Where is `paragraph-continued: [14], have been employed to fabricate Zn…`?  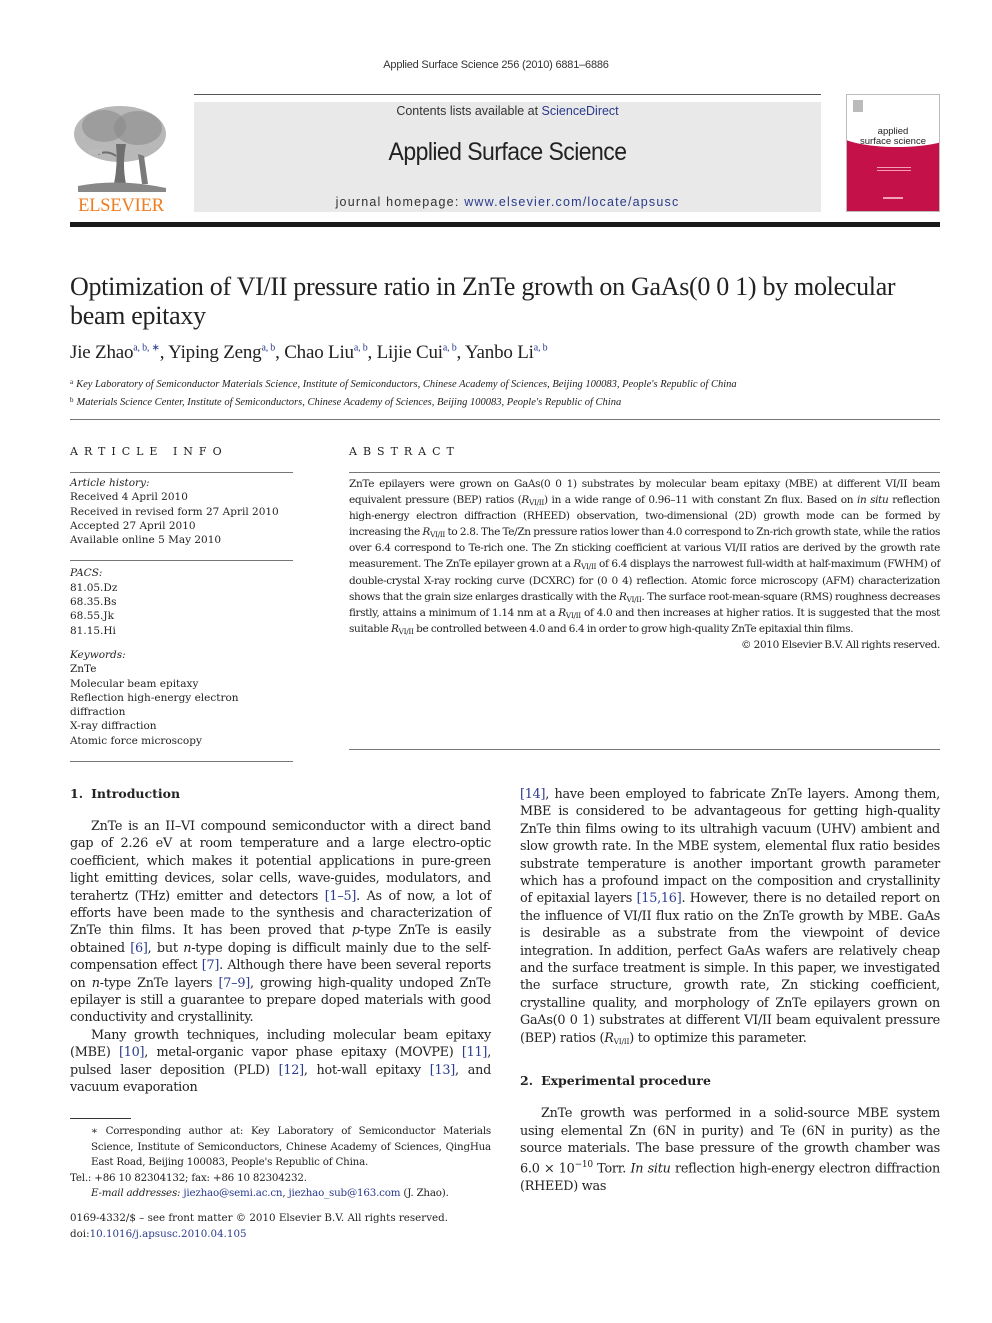 paragraph-continued: [14], have been employed to fabricate Zn… is located at coordinates (730, 916).